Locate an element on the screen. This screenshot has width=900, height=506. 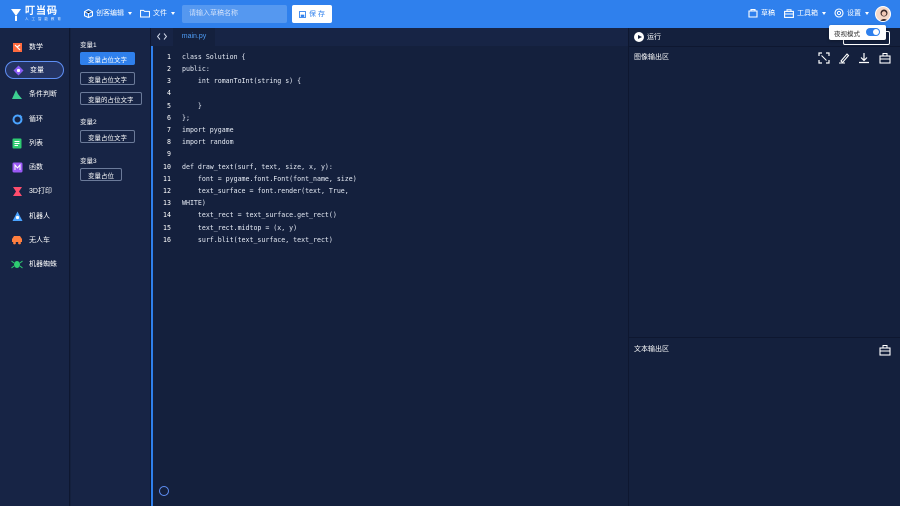
code-line: int romanToInt(string s) { is located at coordinates (242, 81).